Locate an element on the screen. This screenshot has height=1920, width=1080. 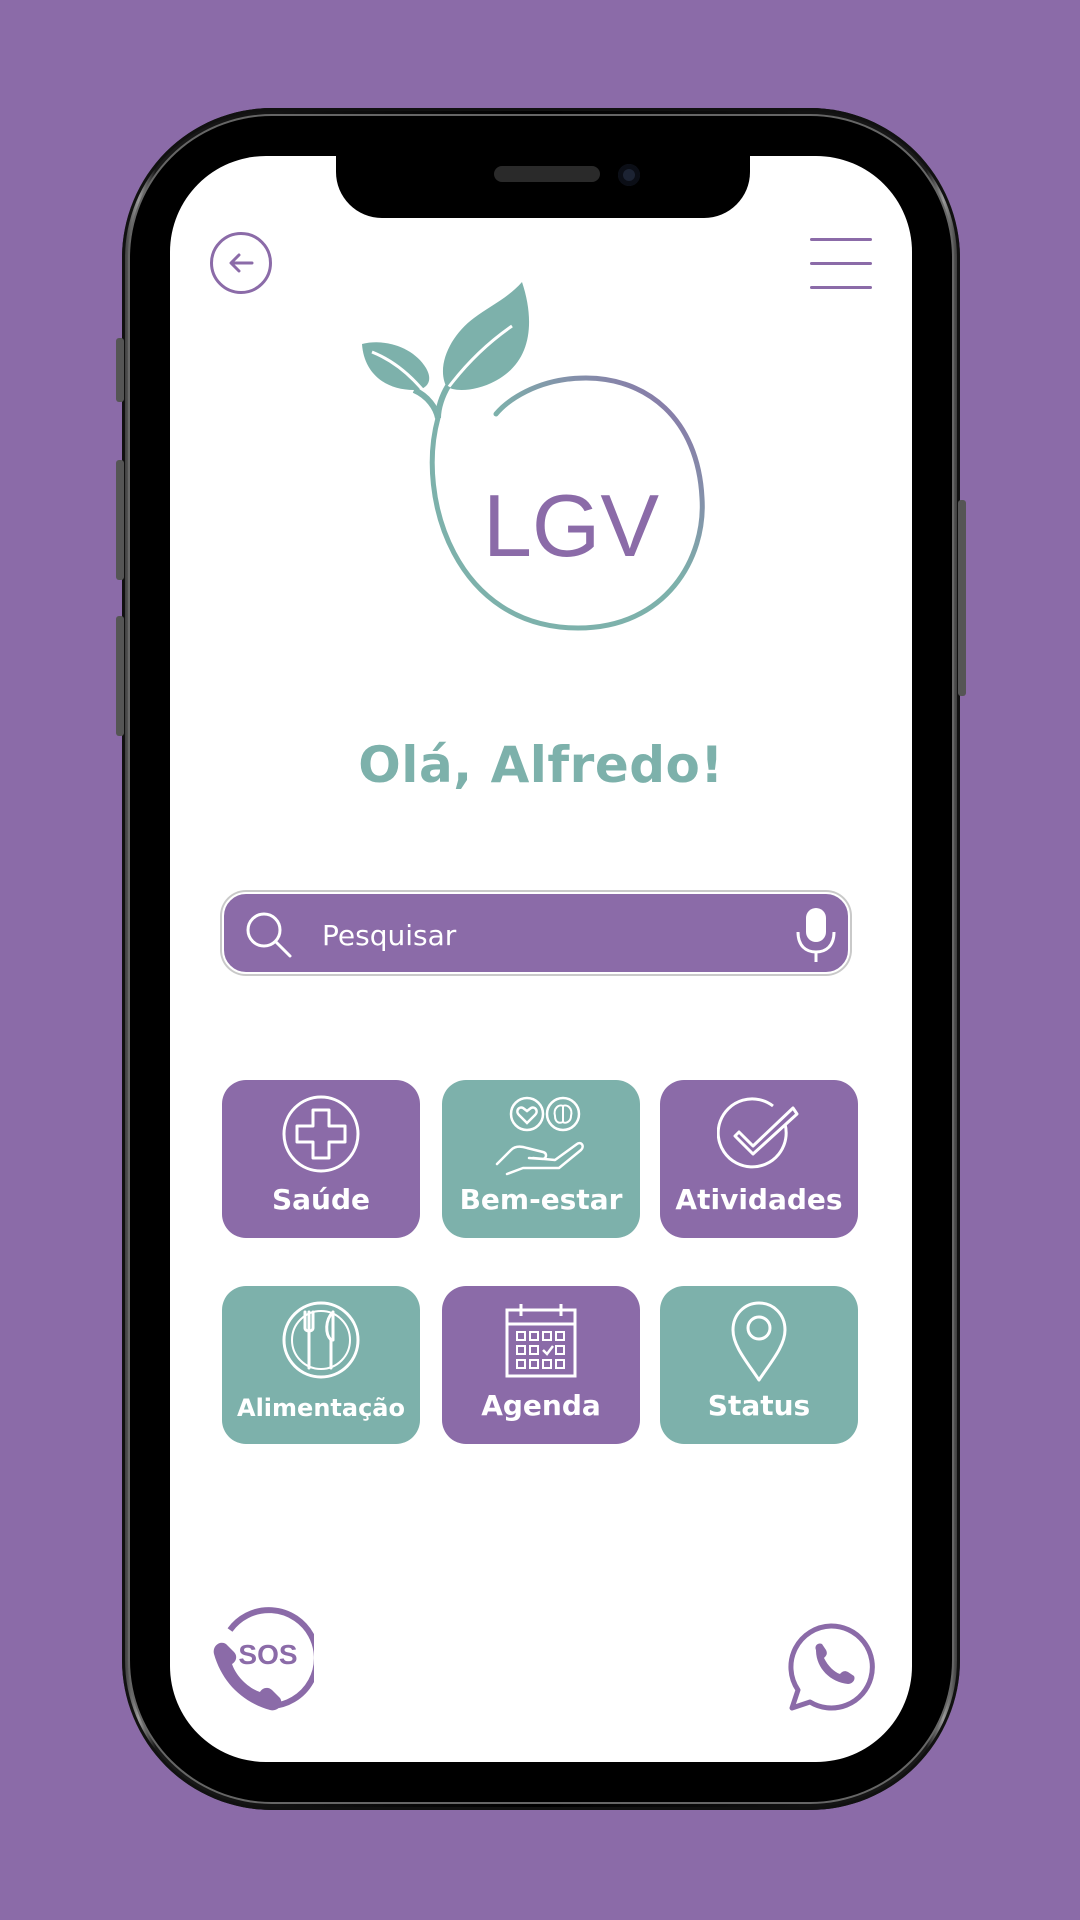
greeting-title: Olá, Alfredo! is located at coordinates (541, 765).